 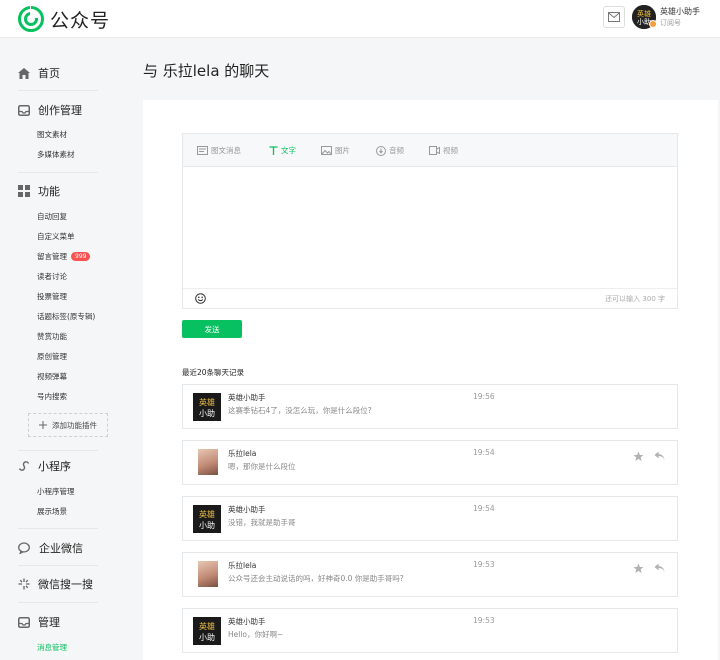 I want to click on char-counter: 还可以输入 300 字, so click(x=635, y=299).